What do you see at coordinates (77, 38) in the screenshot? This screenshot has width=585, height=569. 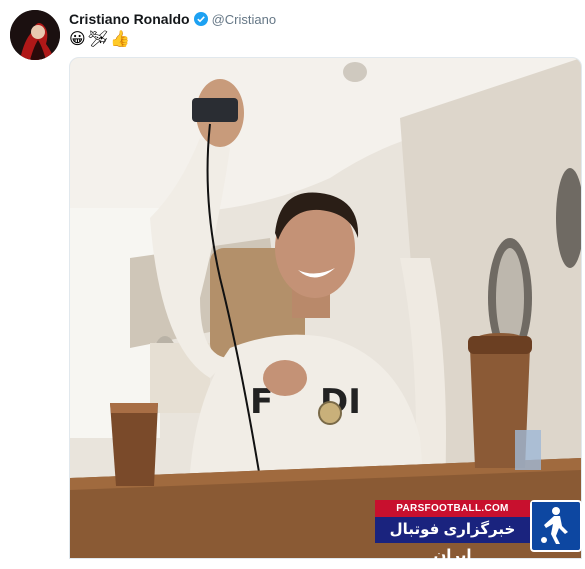 I see `grinning-face-emoji: 😀` at bounding box center [77, 38].